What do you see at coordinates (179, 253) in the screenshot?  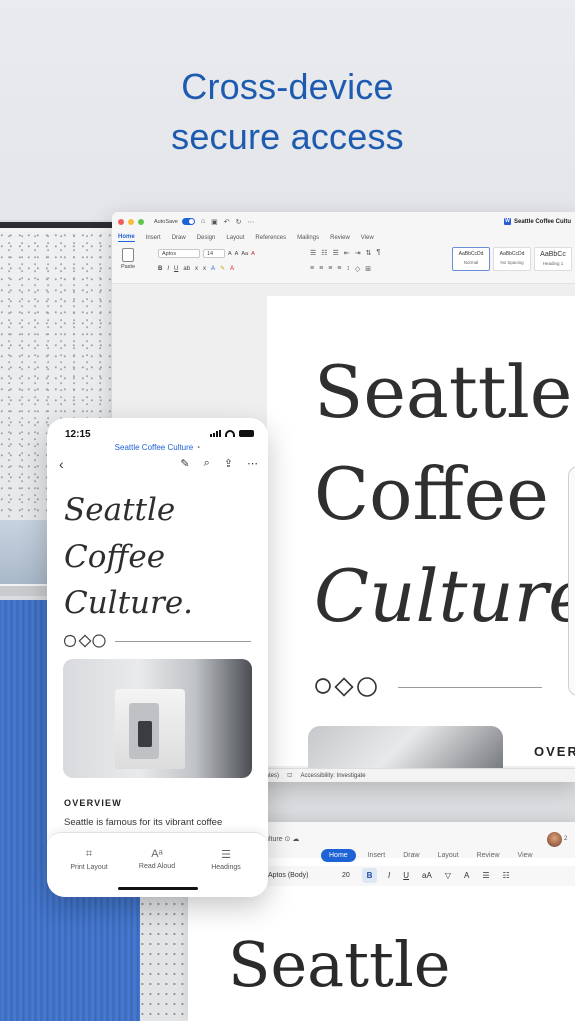 I see `font-name-select: Aptos` at bounding box center [179, 253].